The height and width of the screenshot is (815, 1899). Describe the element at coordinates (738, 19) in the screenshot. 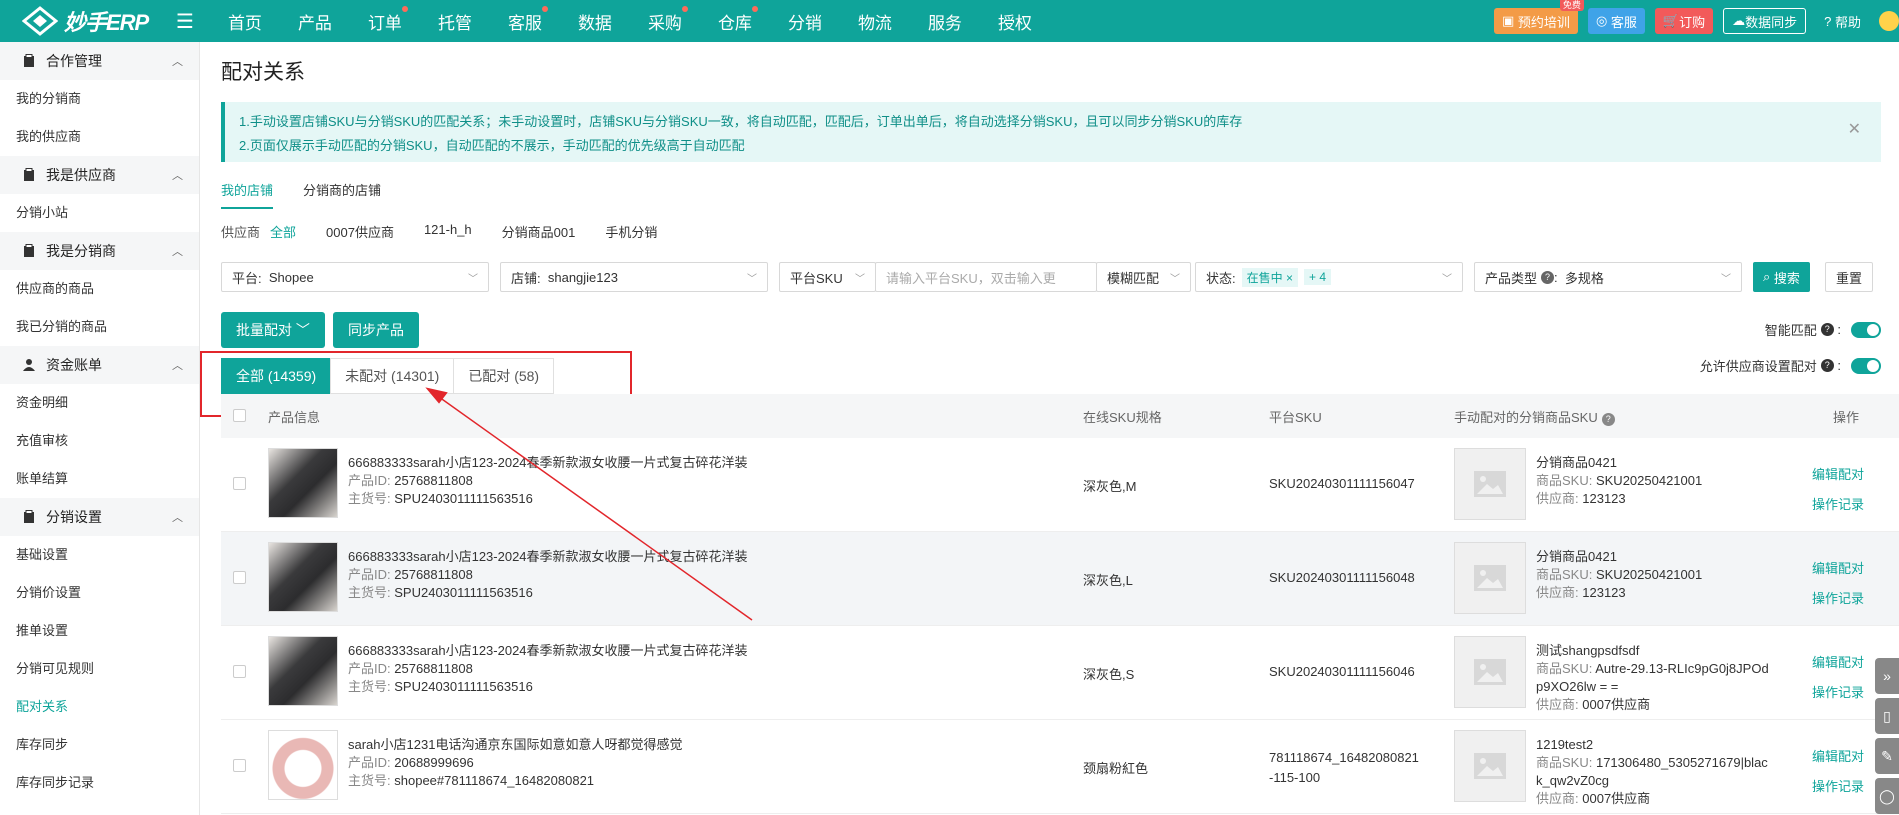

I see `nav-warehouse: 仓库` at that location.